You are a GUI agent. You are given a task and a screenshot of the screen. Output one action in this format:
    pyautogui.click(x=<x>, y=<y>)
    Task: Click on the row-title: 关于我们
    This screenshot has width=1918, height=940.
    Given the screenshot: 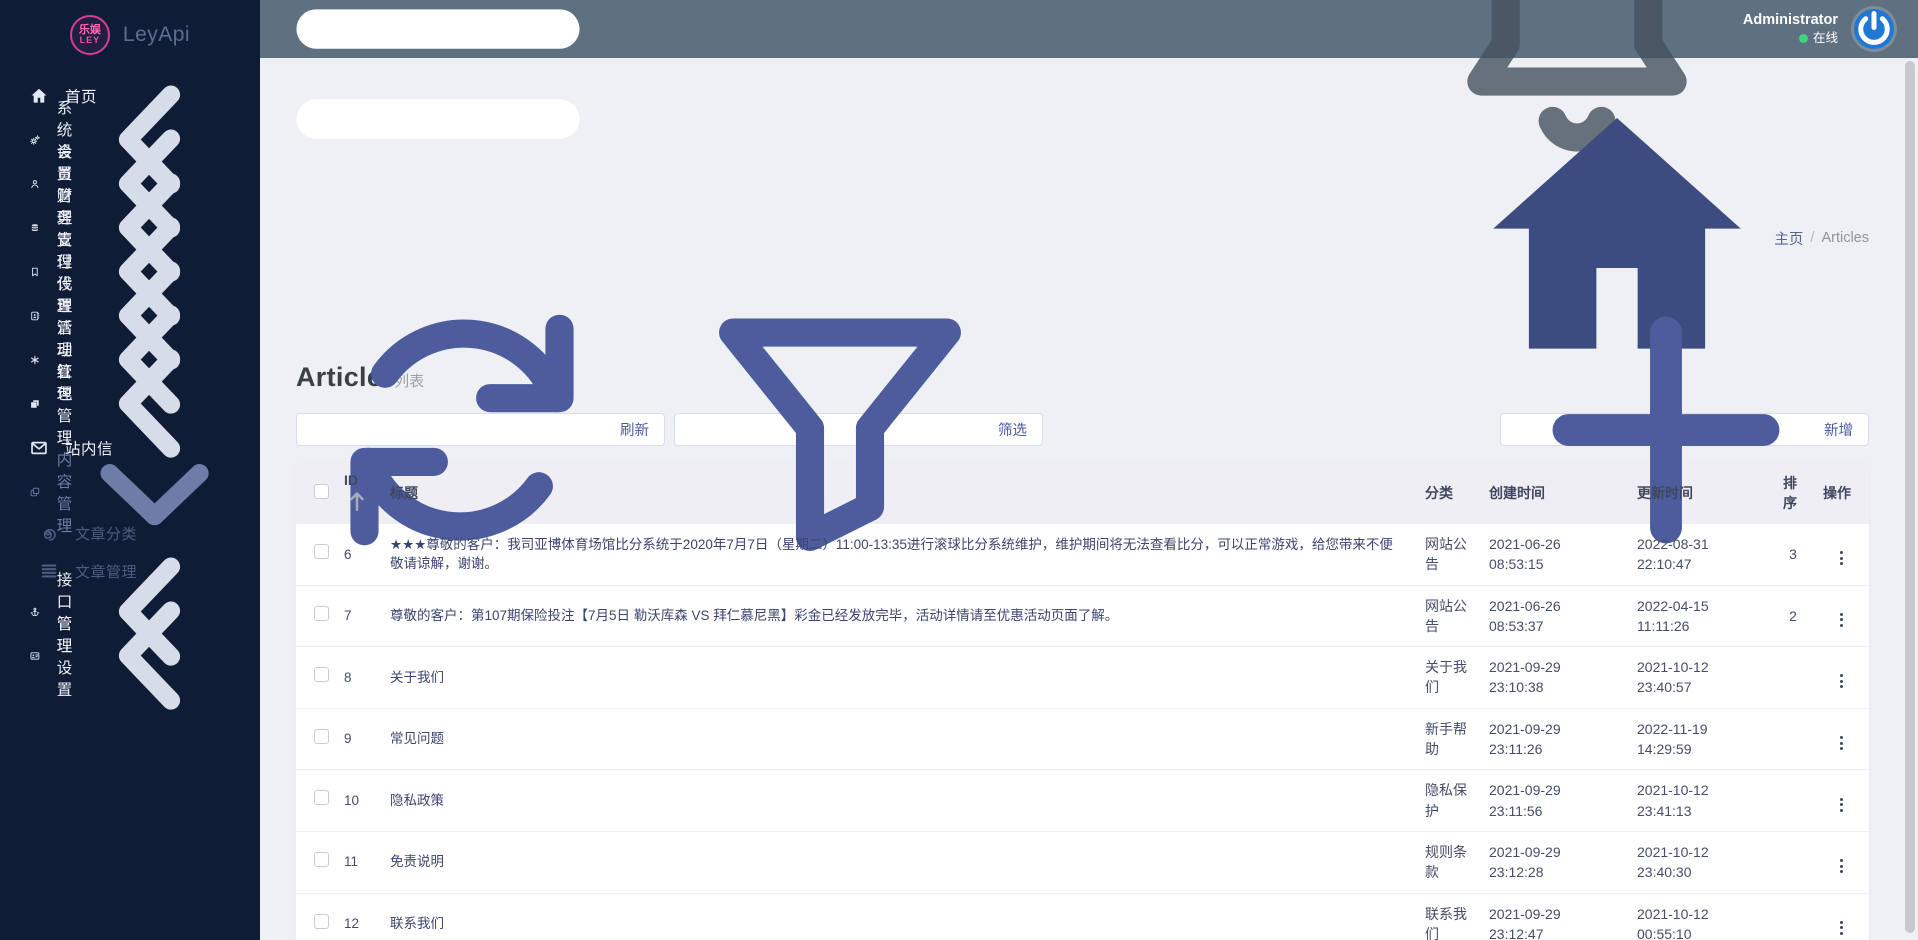 What is the action you would take?
    pyautogui.click(x=897, y=677)
    